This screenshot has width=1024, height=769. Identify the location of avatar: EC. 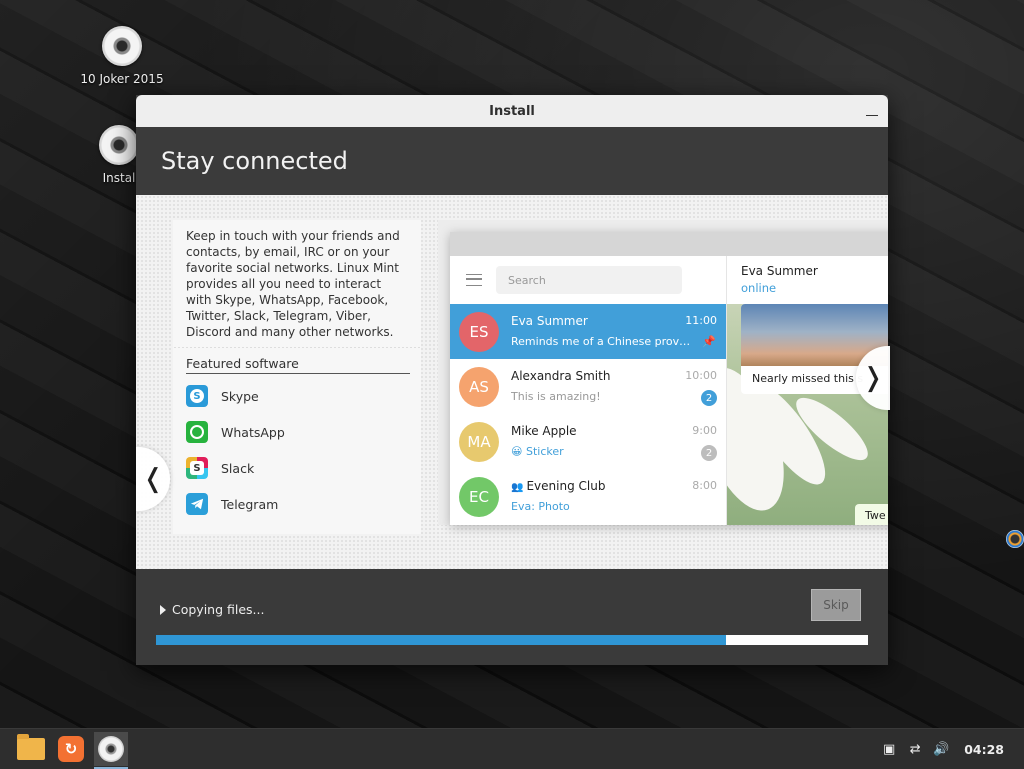
(479, 496).